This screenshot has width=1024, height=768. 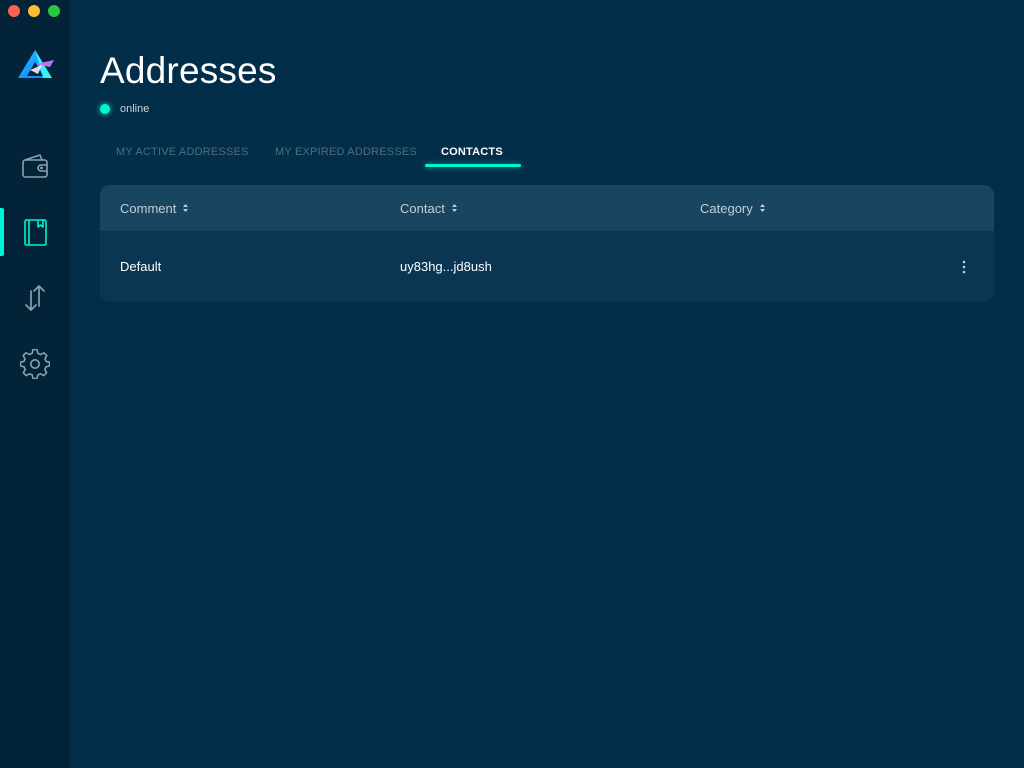 I want to click on address-book-icon, so click(x=35, y=232).